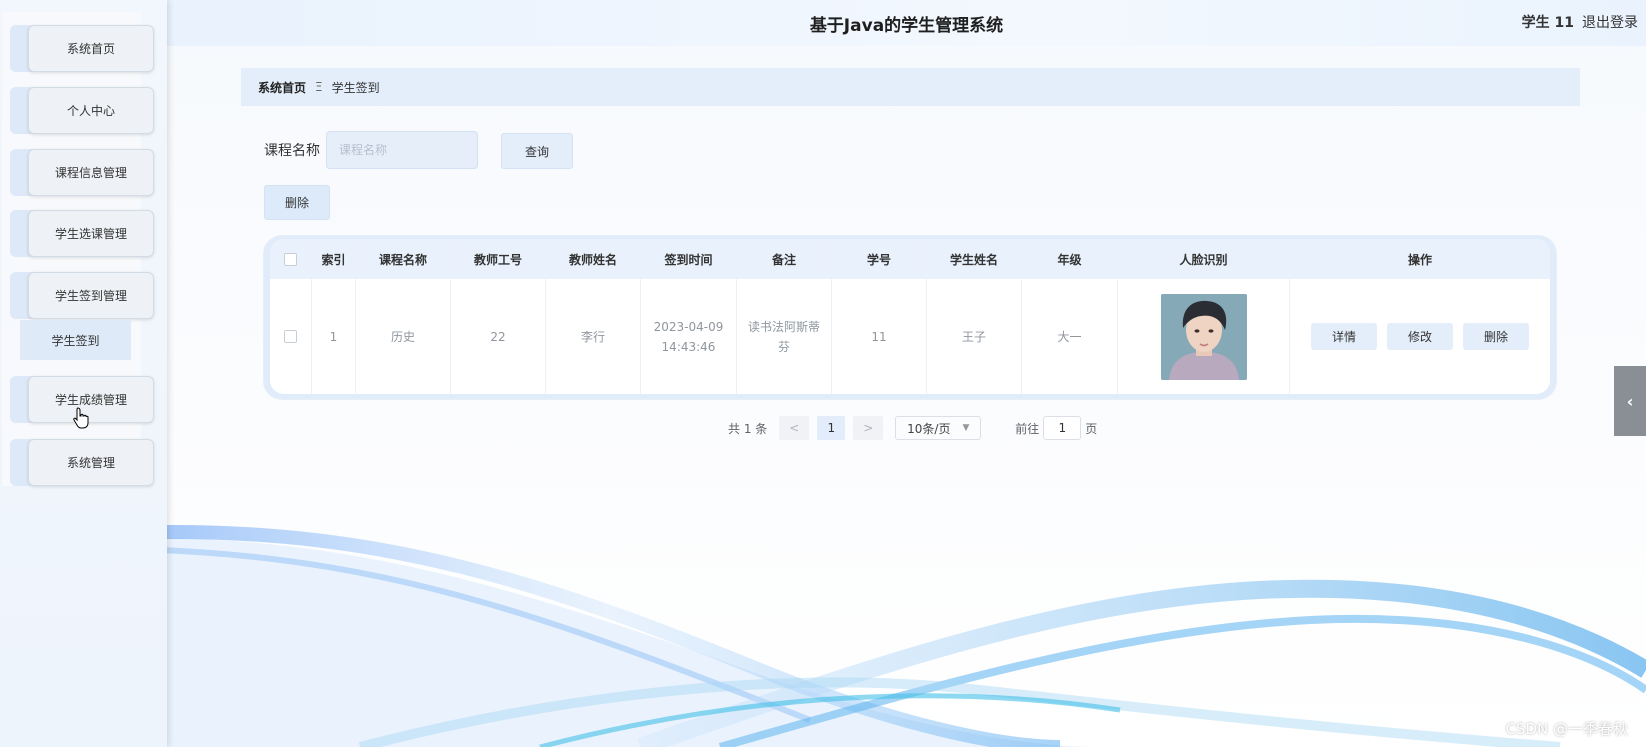  I want to click on column-header: 课程名称, so click(403, 259).